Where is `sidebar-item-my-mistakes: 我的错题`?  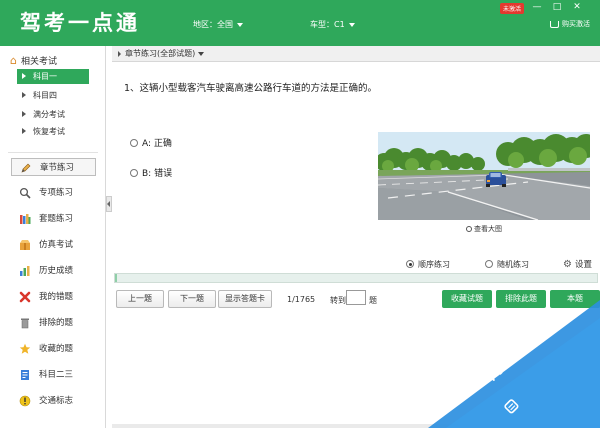 sidebar-item-my-mistakes: 我的错题 is located at coordinates (53, 297).